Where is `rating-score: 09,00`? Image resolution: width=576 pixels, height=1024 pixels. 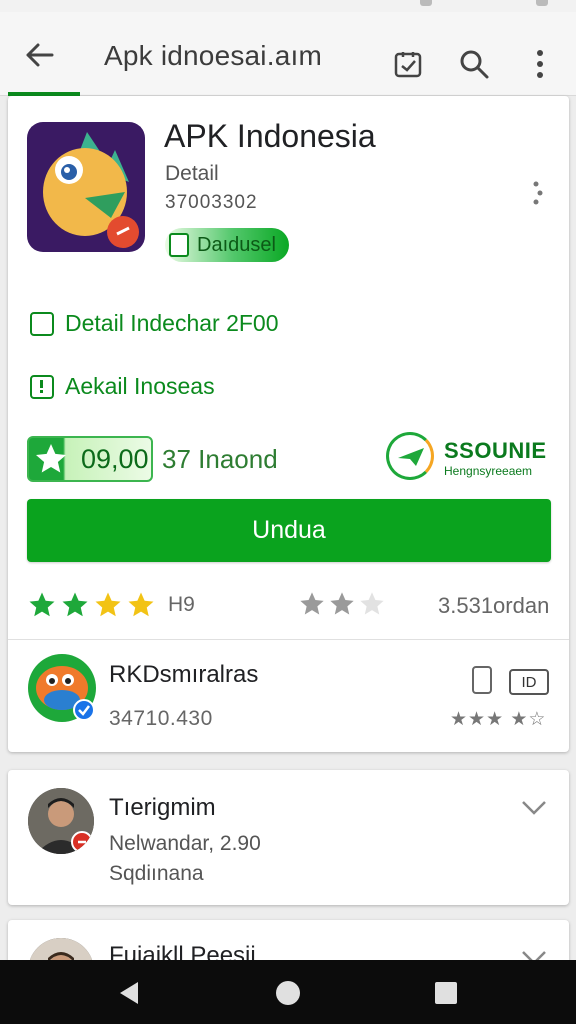 rating-score: 09,00 is located at coordinates (115, 458).